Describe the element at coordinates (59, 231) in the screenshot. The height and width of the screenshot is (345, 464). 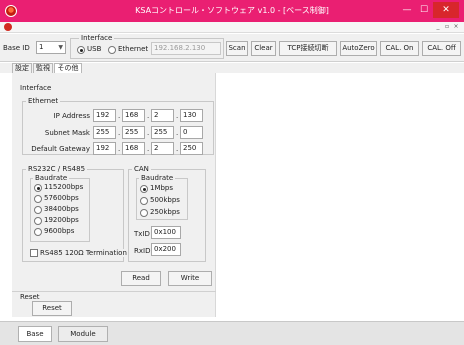
I see `baud-9600-label: 9600bps` at that location.